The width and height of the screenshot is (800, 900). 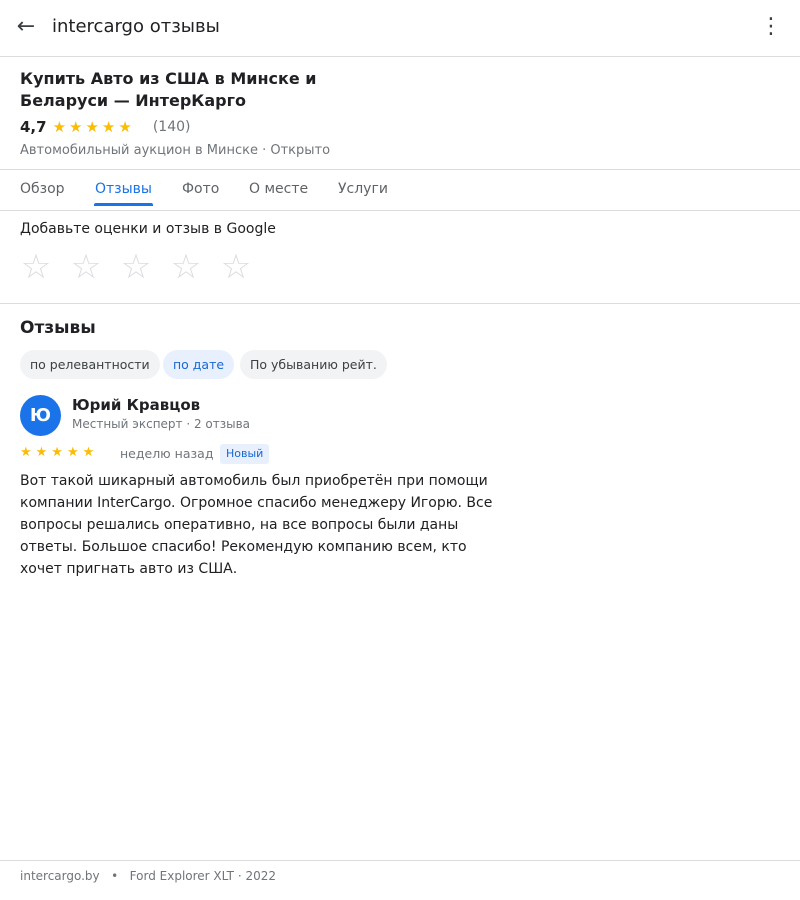 What do you see at coordinates (245, 454) in the screenshot?
I see `new-review-badge: Новый` at bounding box center [245, 454].